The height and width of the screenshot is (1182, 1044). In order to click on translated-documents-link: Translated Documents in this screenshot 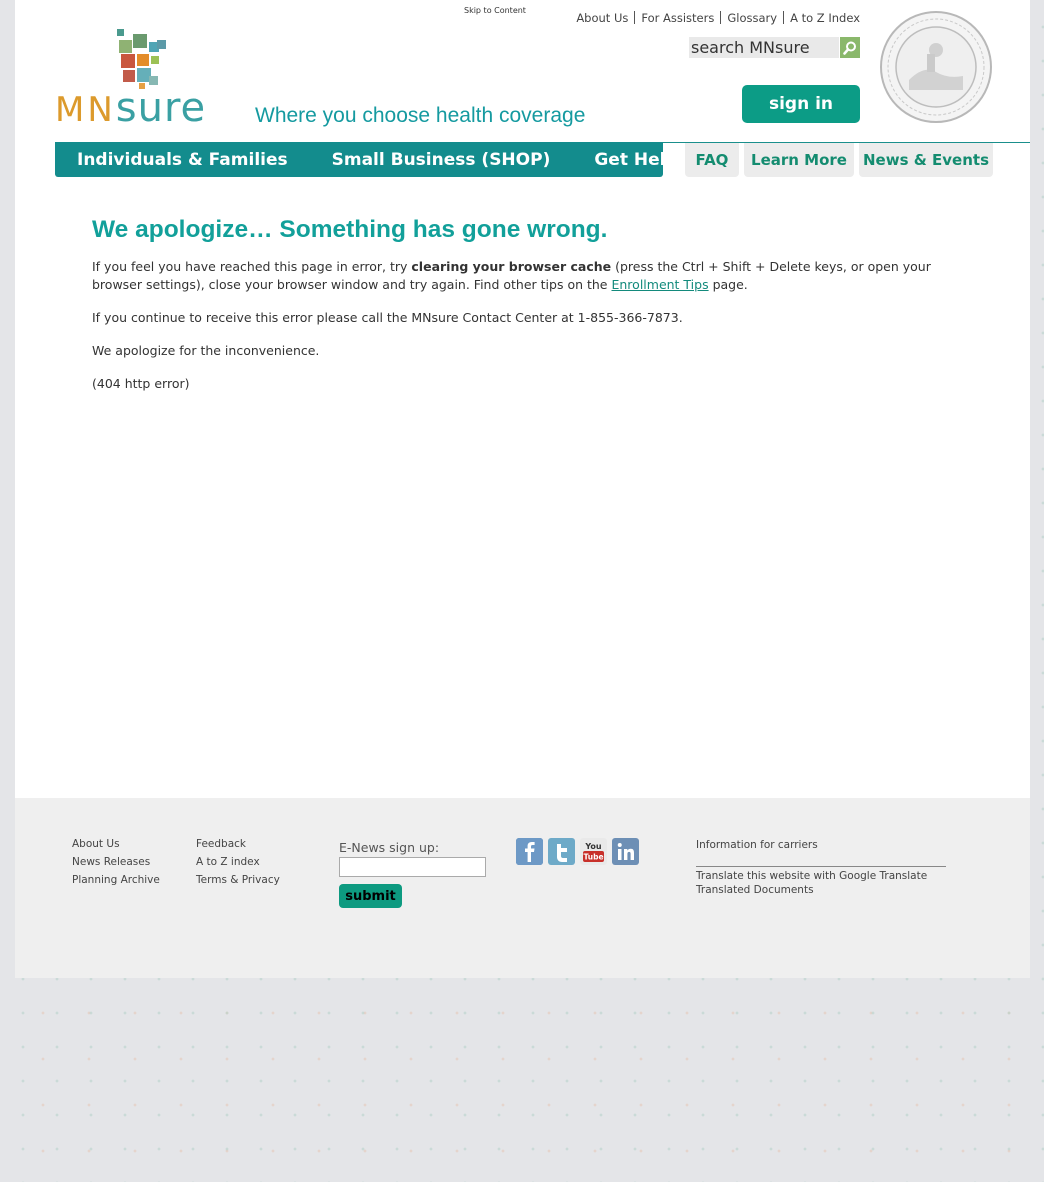, I will do `click(811, 890)`.